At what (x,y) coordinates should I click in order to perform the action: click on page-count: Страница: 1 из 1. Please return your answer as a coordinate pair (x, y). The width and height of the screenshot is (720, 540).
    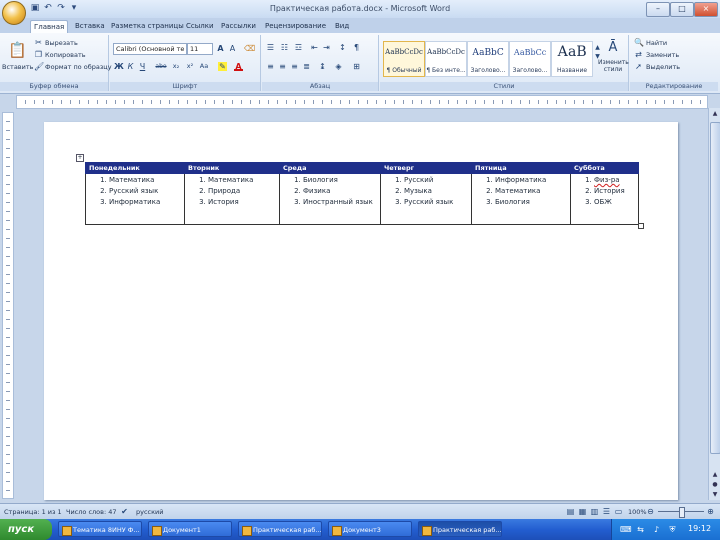
    Looking at the image, I should click on (33, 512).